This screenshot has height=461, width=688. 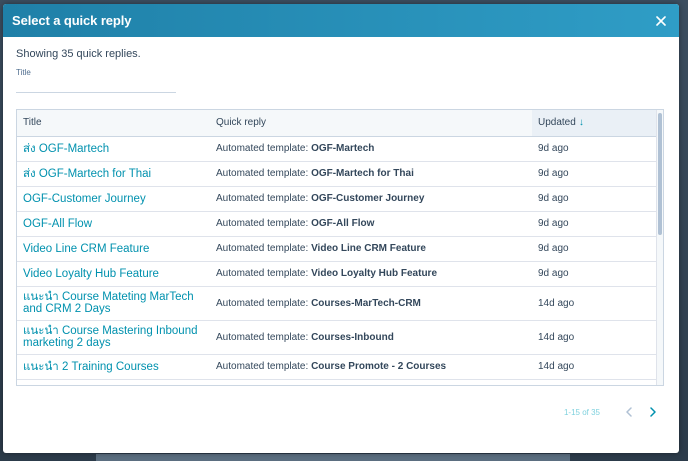 I want to click on template-name: OGF-All Flow, so click(x=343, y=223).